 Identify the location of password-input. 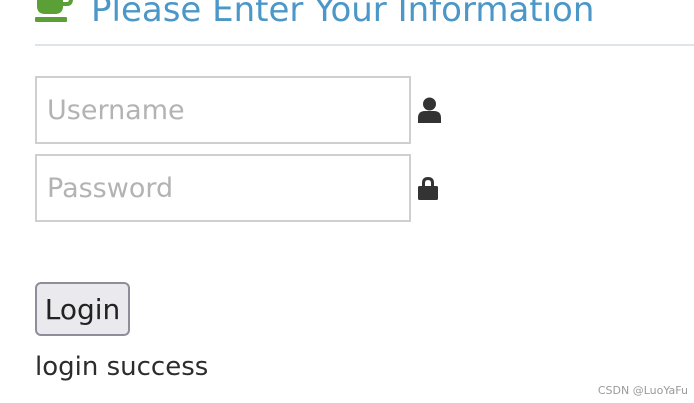
(223, 188).